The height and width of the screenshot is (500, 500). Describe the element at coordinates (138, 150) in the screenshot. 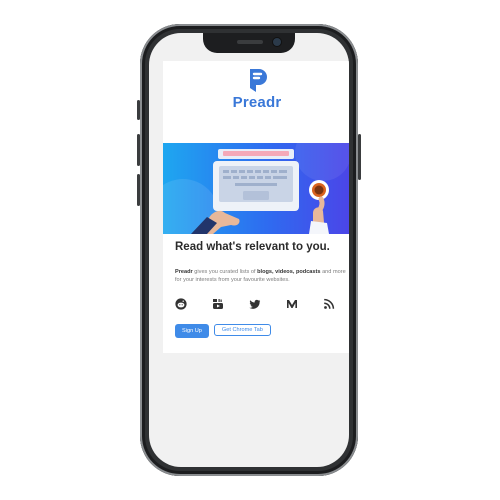

I see `volume-up-button` at that location.